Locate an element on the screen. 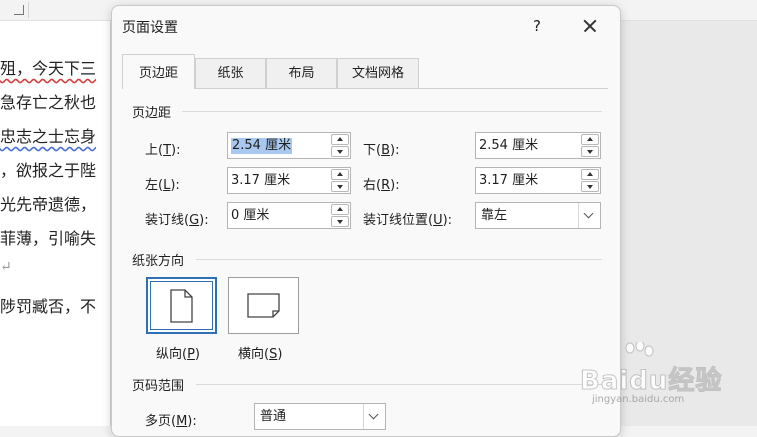 This screenshot has width=757, height=437. bottom-margin-spinner: 2.54 厘米 is located at coordinates (538, 145).